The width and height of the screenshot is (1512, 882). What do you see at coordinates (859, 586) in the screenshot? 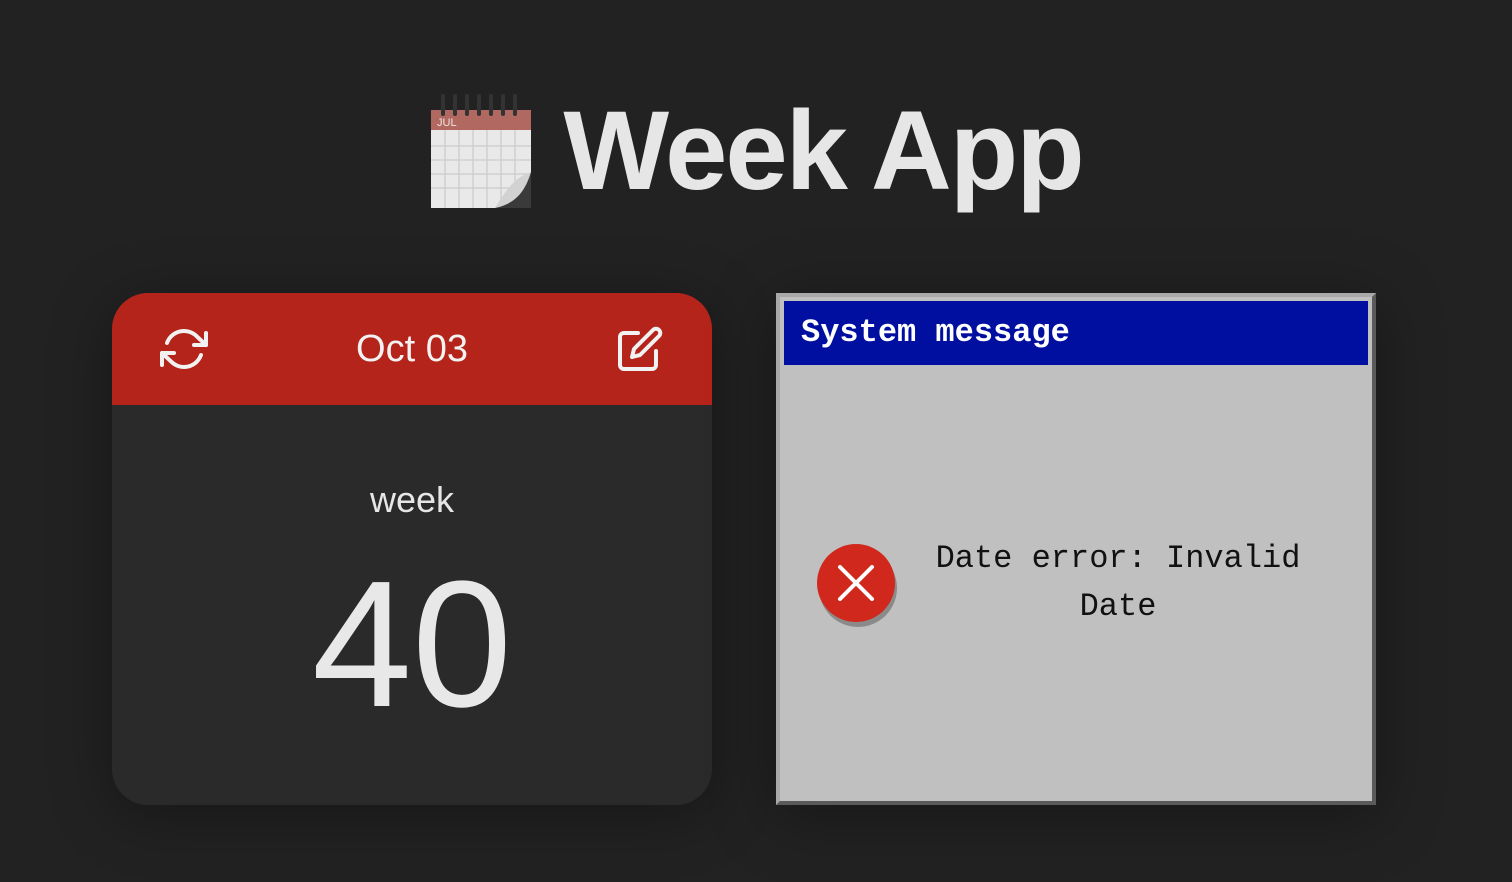
I see `error-icon` at bounding box center [859, 586].